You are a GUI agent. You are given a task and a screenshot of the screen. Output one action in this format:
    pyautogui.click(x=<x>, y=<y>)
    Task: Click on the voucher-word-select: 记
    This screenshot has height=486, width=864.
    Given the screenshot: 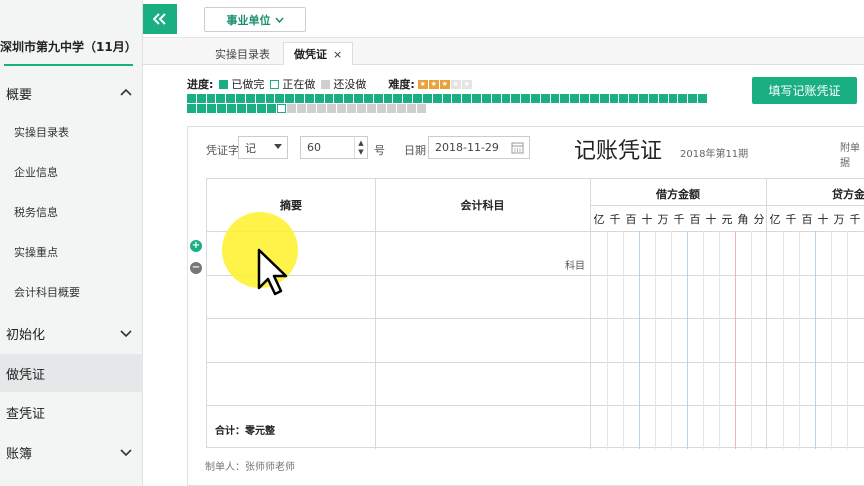 What is the action you would take?
    pyautogui.click(x=263, y=147)
    